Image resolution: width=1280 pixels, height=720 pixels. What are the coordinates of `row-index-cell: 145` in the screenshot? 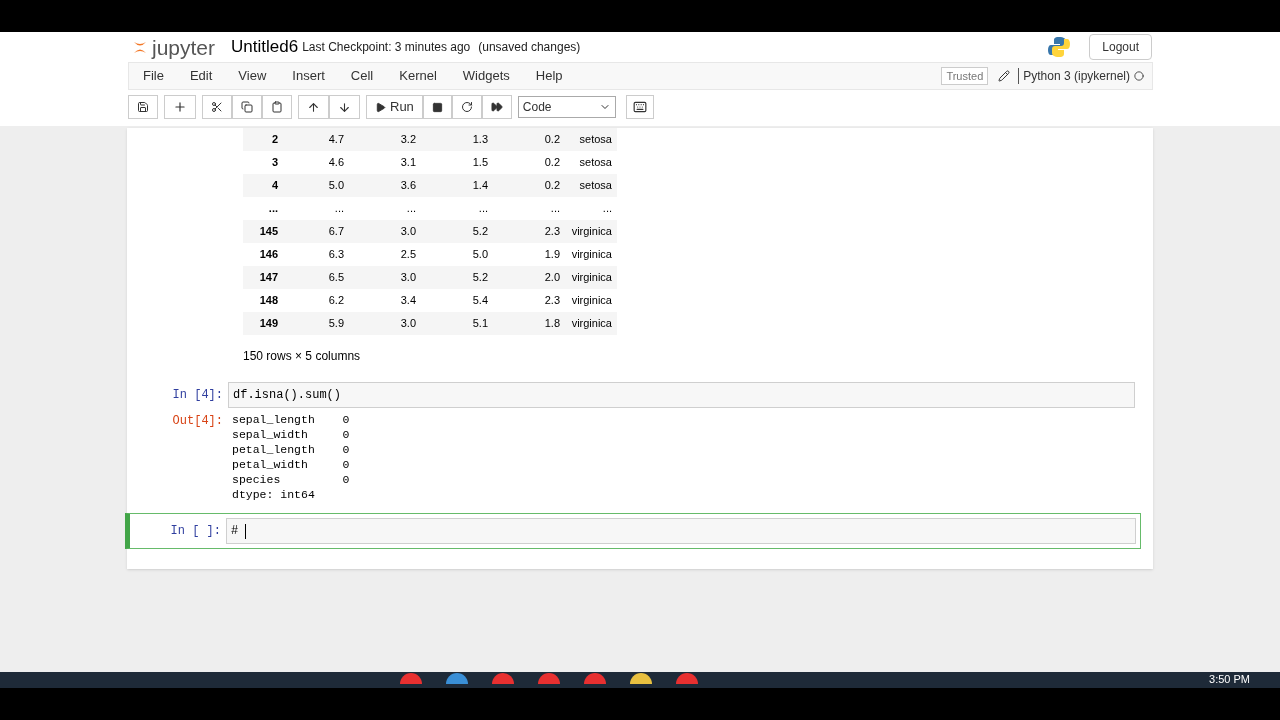 It's located at (263, 231).